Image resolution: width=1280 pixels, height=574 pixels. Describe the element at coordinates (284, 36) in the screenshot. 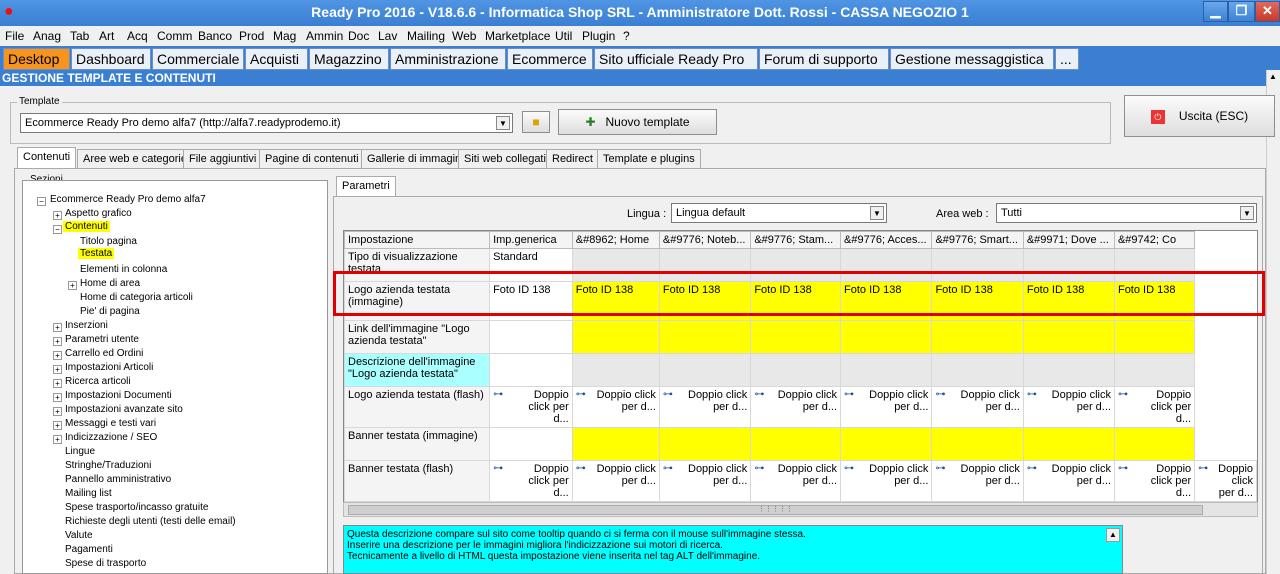

I see `menu-mag: Mag` at that location.